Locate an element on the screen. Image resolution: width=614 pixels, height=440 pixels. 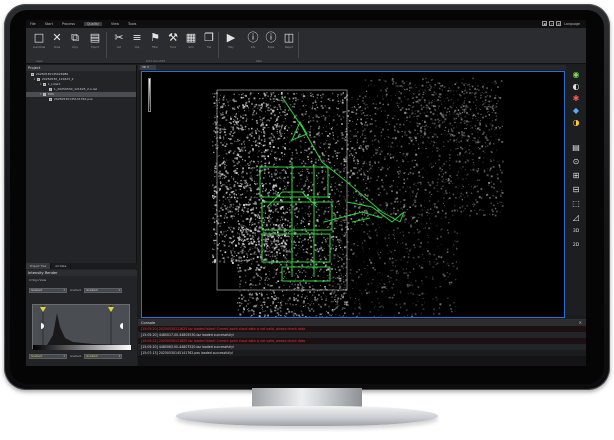
tab-3d-view: 3D ✕ is located at coordinates (148, 67).